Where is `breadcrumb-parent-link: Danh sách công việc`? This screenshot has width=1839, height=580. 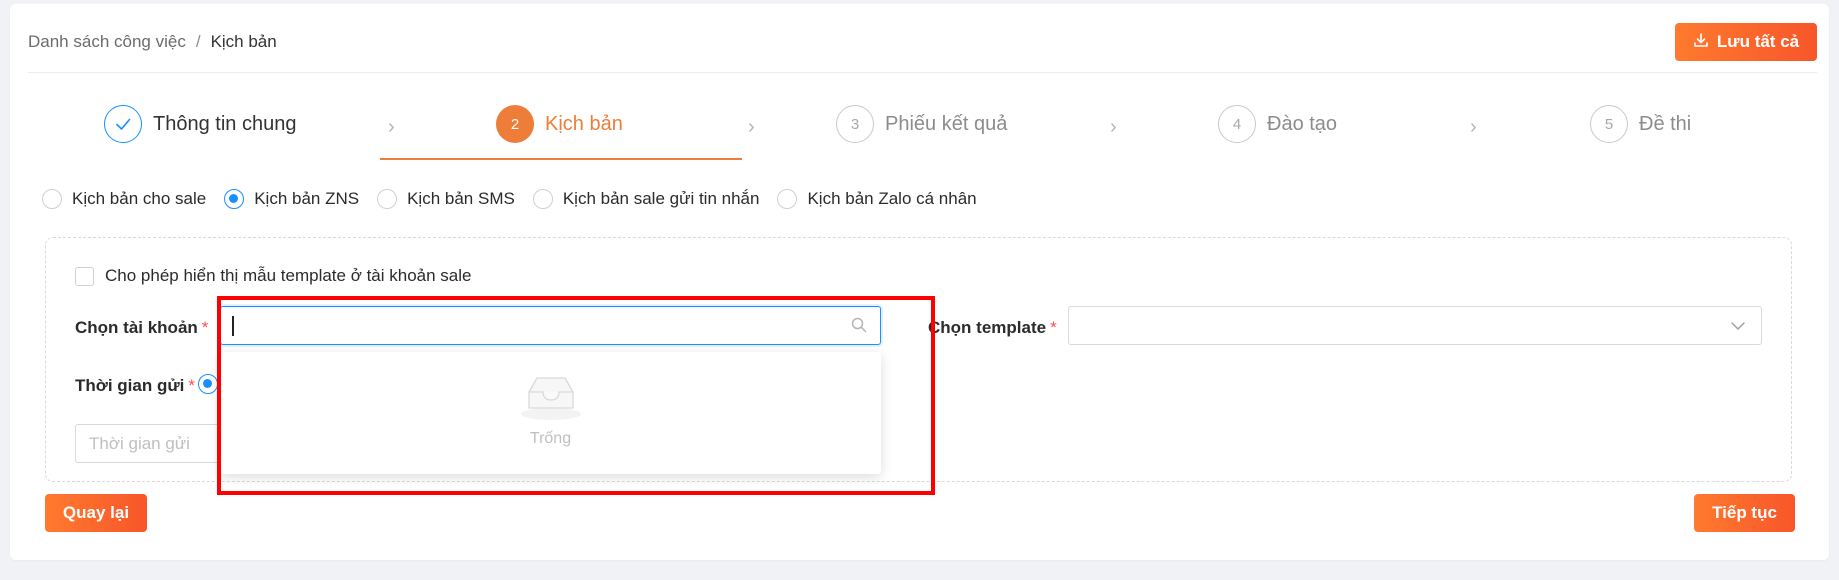
breadcrumb-parent-link: Danh sách công việc is located at coordinates (107, 42).